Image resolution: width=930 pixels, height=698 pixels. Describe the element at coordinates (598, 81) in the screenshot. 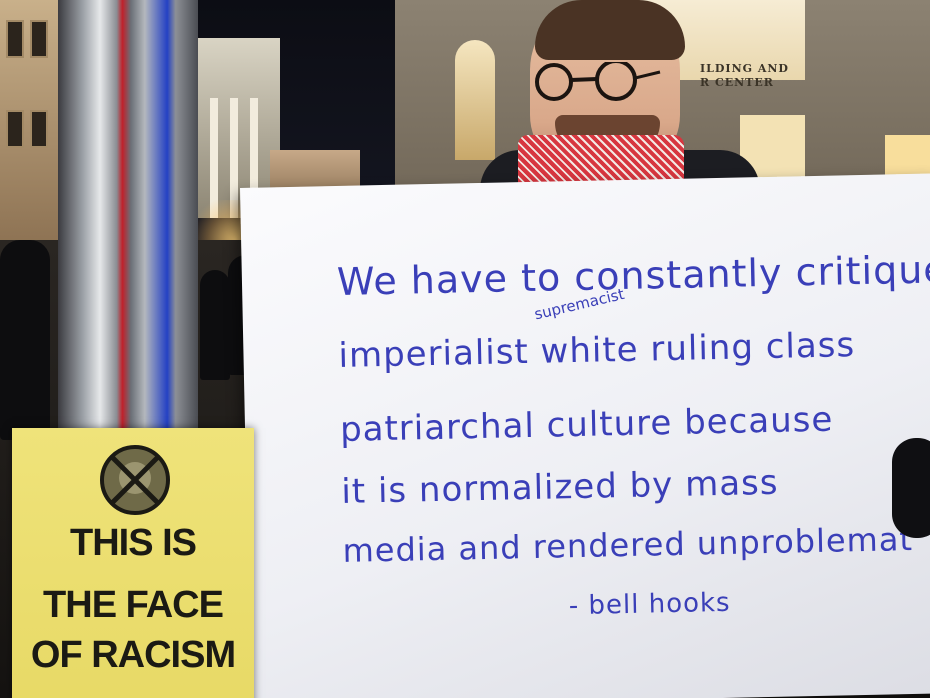

I see `glasses-icon` at that location.